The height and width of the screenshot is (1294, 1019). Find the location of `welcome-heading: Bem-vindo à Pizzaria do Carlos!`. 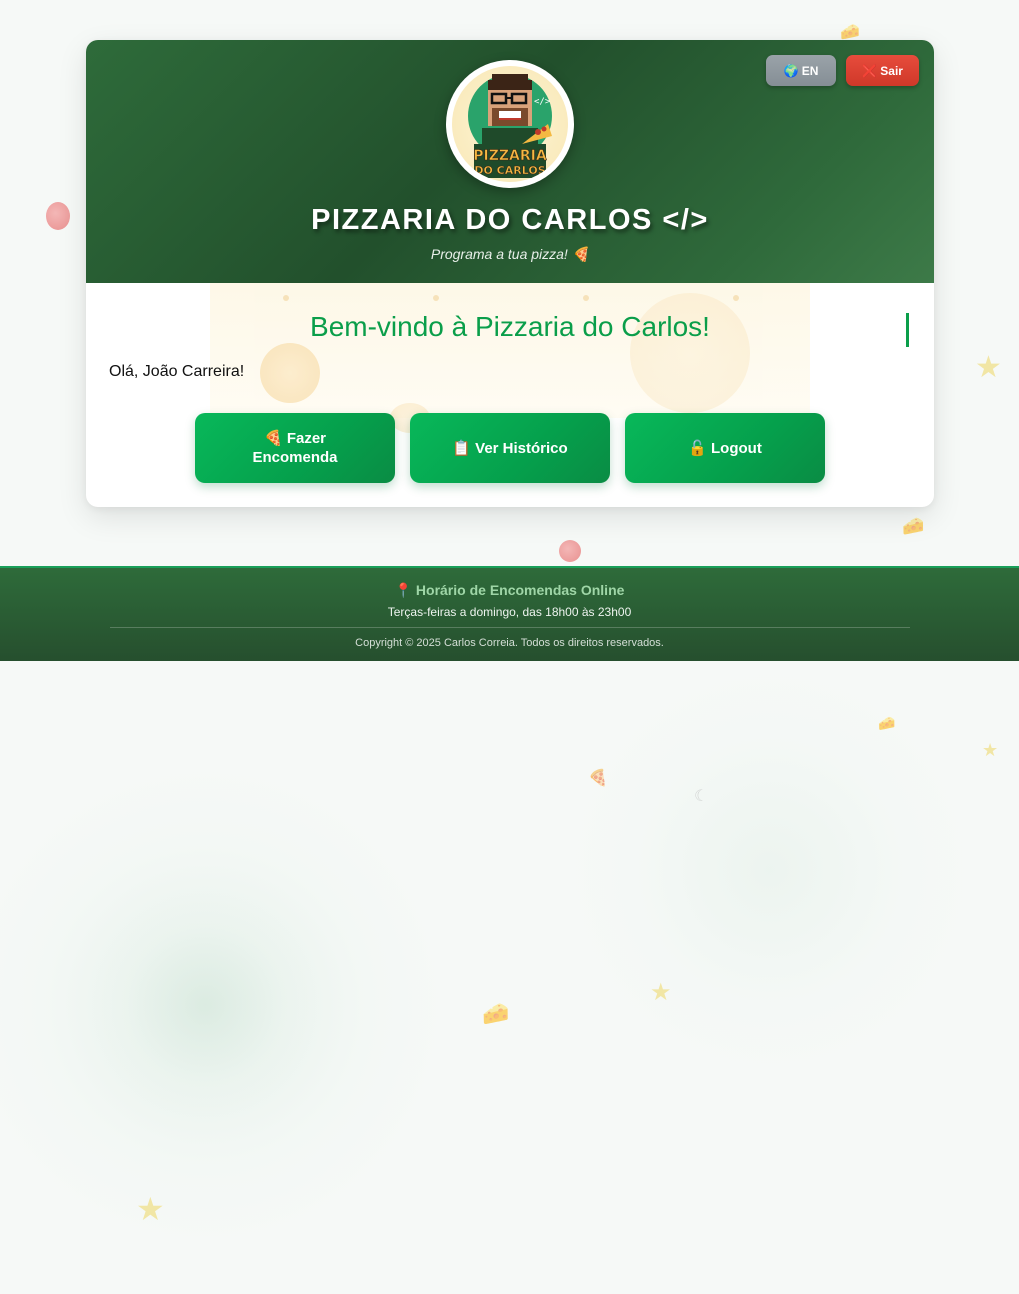

welcome-heading: Bem-vindo à Pizzaria do Carlos! is located at coordinates (510, 326).